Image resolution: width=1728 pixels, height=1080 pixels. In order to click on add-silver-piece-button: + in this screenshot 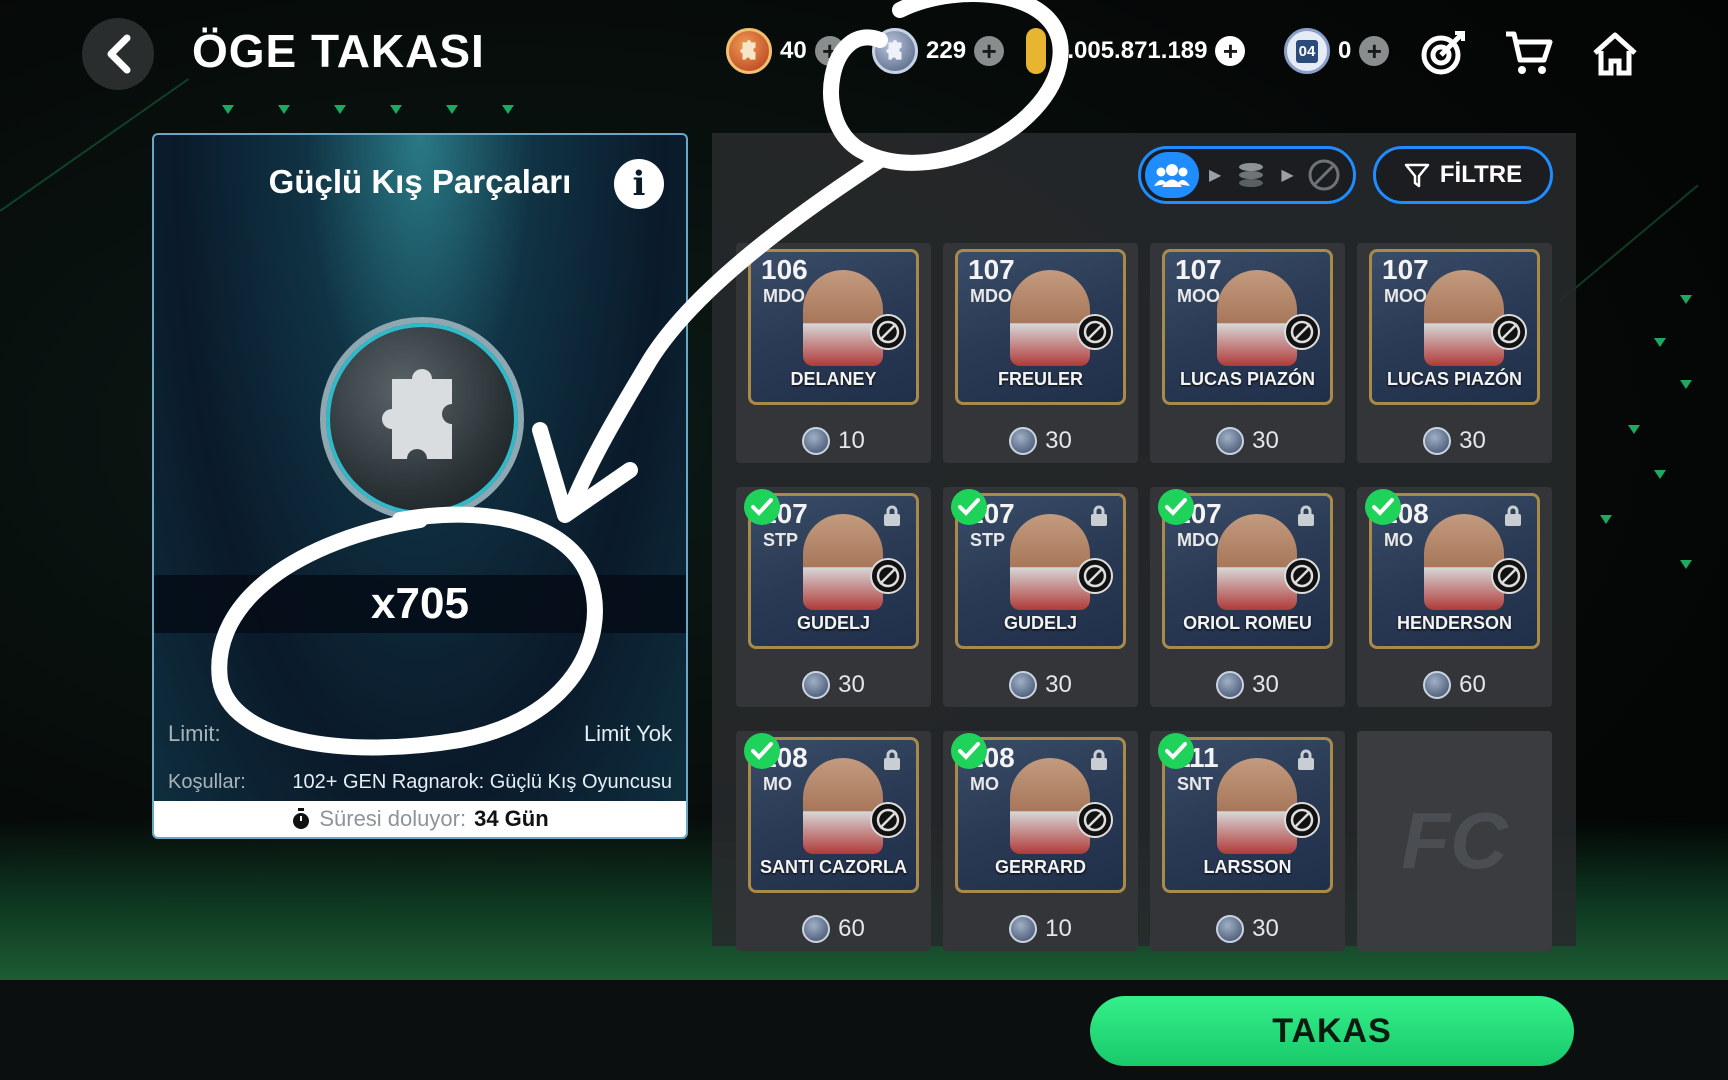, I will do `click(989, 51)`.